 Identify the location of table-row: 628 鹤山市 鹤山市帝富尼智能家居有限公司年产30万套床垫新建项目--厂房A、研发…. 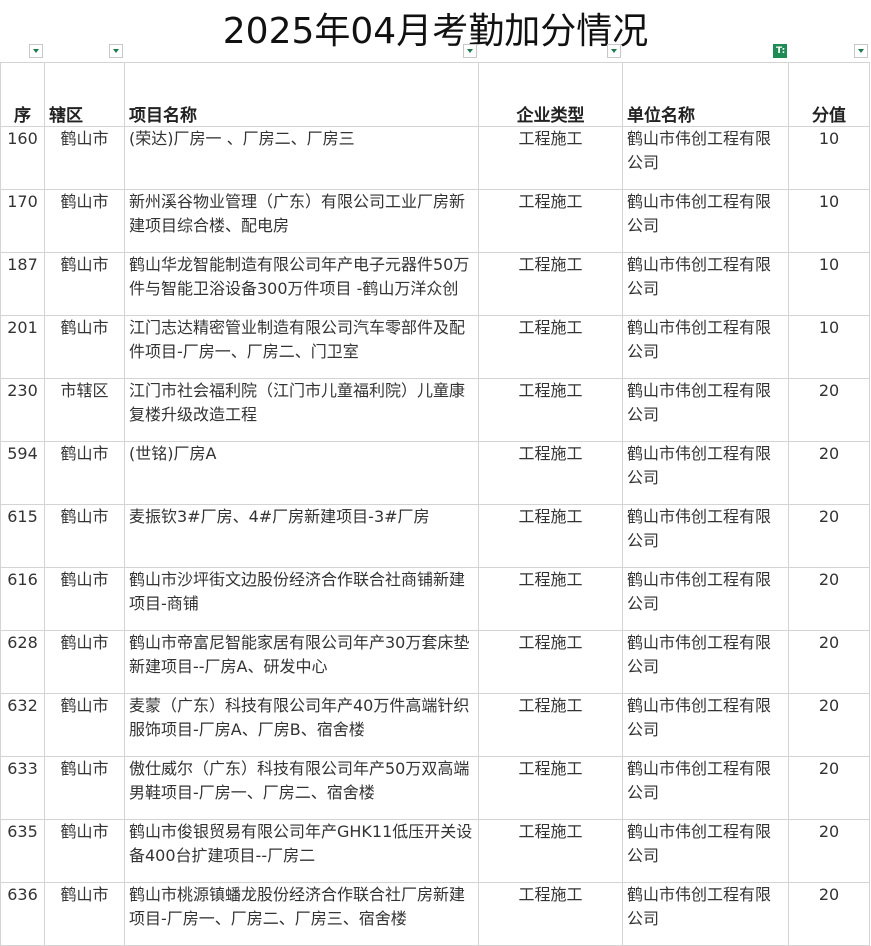
(435, 662).